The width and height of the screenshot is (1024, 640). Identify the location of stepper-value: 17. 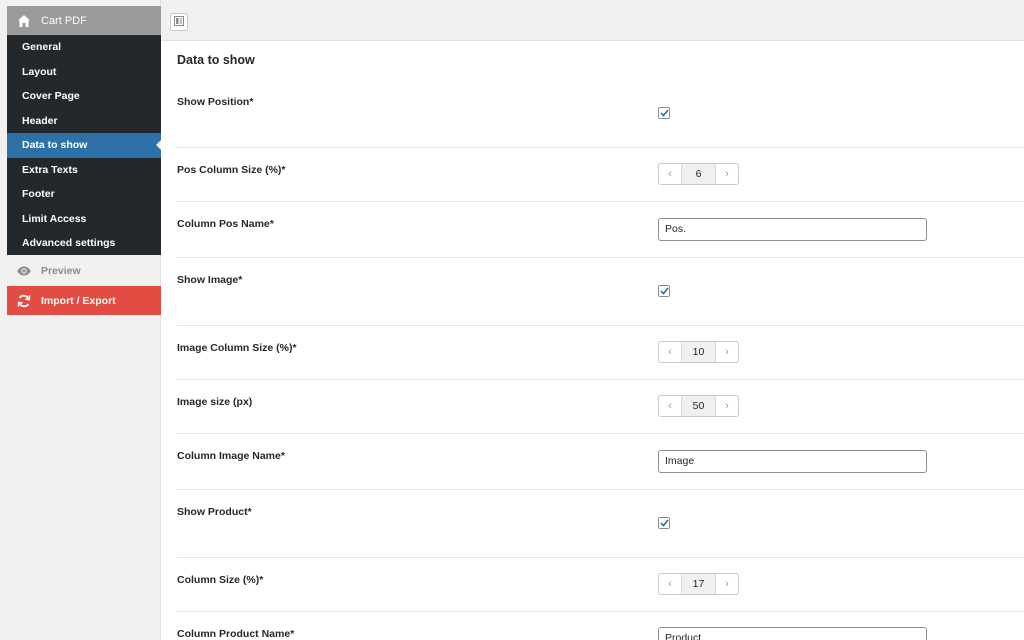
(698, 584).